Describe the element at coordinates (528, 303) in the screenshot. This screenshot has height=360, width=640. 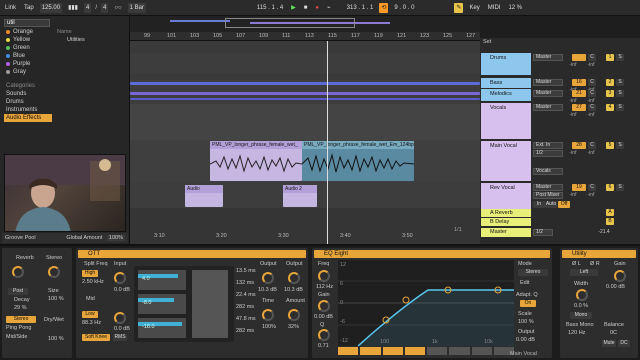
I see `eq-adapt-q-toggle: On` at that location.